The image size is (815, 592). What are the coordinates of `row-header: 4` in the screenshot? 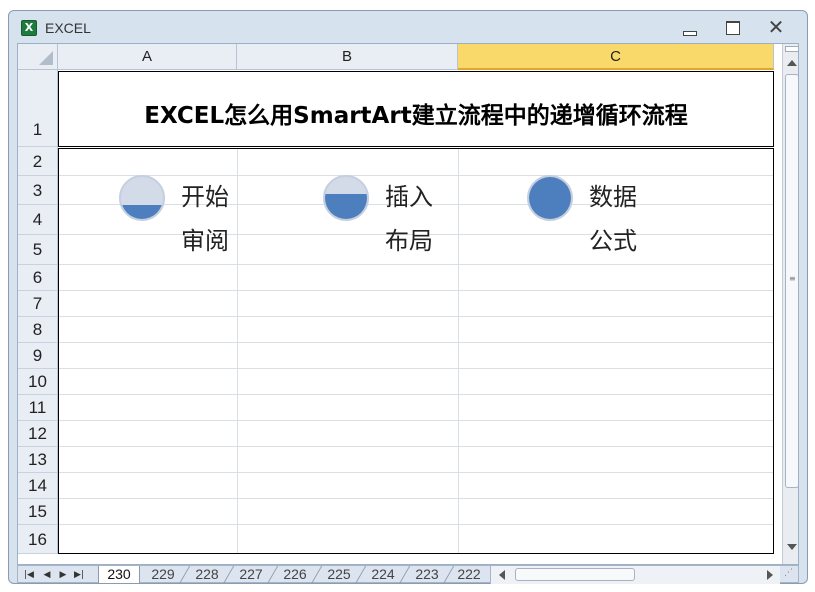 It's located at (38, 220).